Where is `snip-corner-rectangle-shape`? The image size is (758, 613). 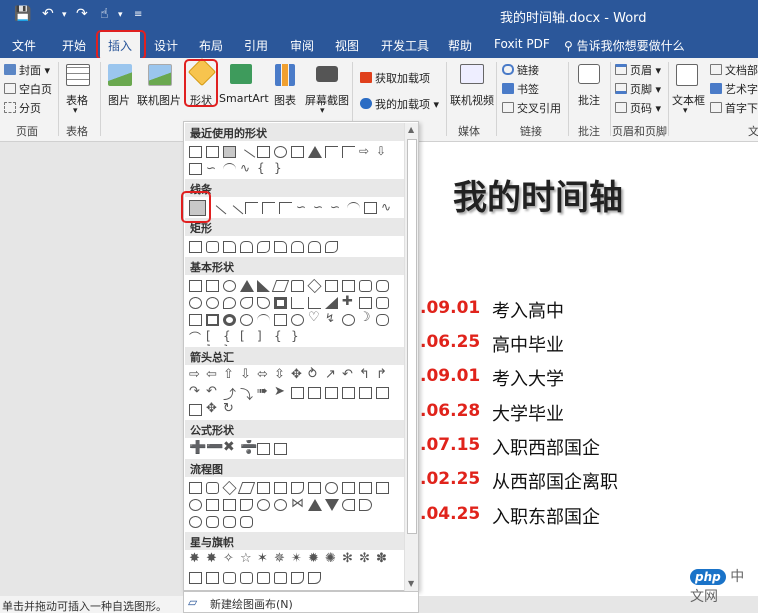
snip-corner-rectangle-shape is located at coordinates (229, 247).